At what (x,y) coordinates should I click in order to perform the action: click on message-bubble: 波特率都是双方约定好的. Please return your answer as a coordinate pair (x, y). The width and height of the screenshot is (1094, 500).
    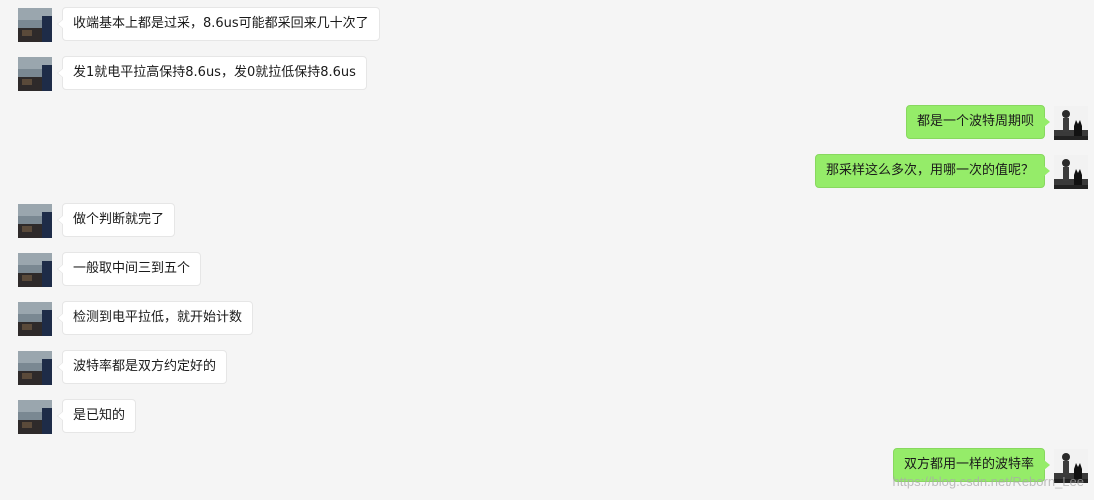
    Looking at the image, I should click on (142, 367).